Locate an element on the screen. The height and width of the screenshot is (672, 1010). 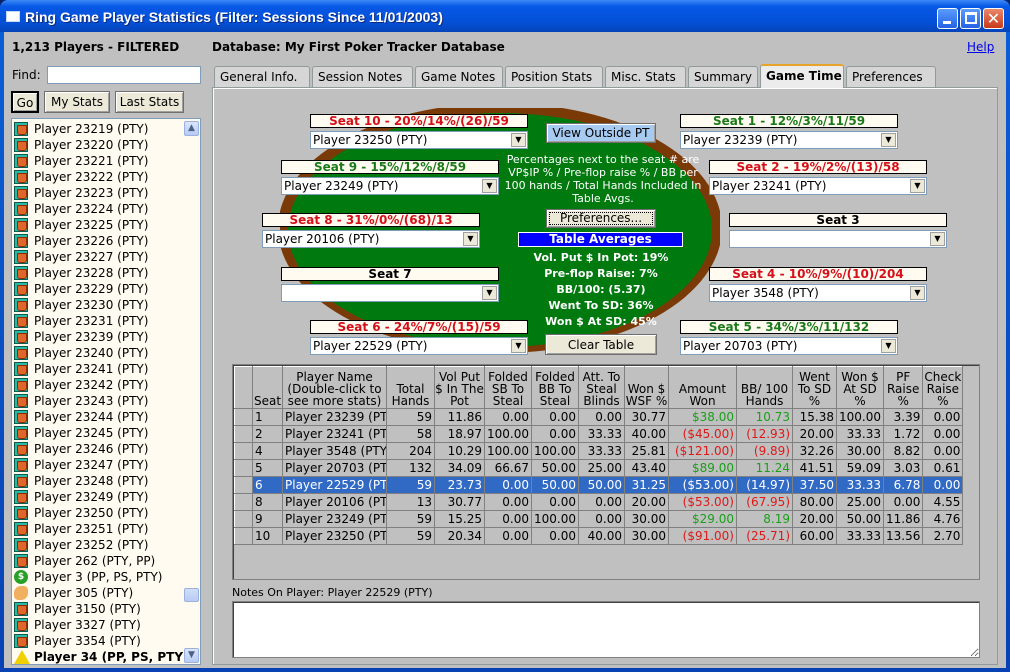
last-stats-button: Last Stats is located at coordinates (149, 102).